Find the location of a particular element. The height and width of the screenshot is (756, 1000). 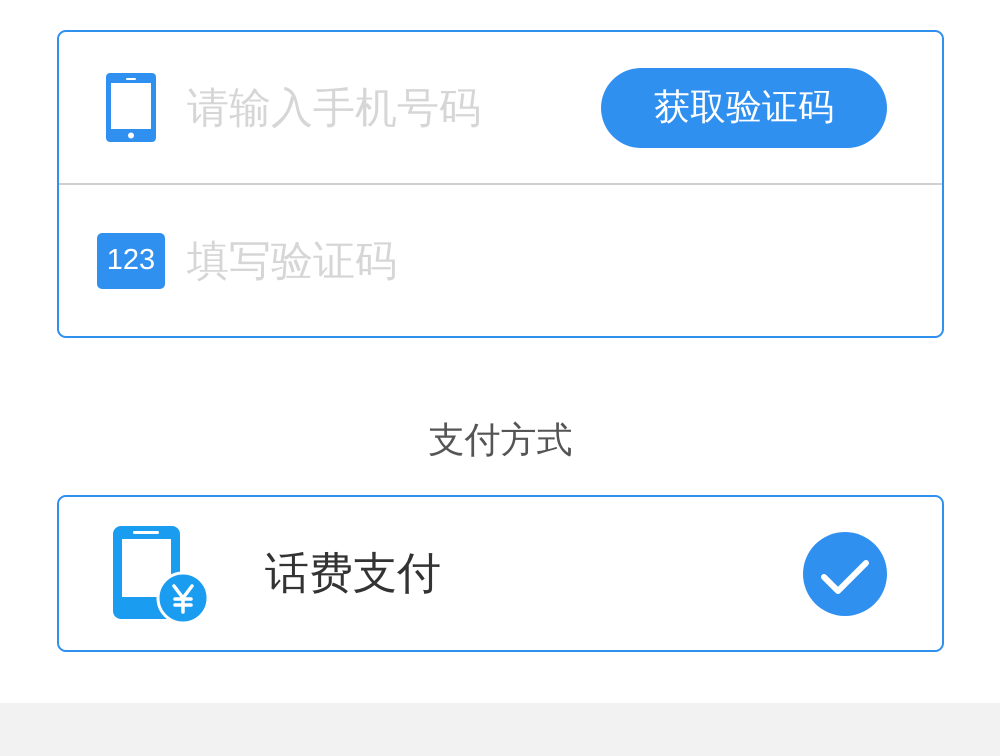

number-badge: 123 is located at coordinates (131, 260).